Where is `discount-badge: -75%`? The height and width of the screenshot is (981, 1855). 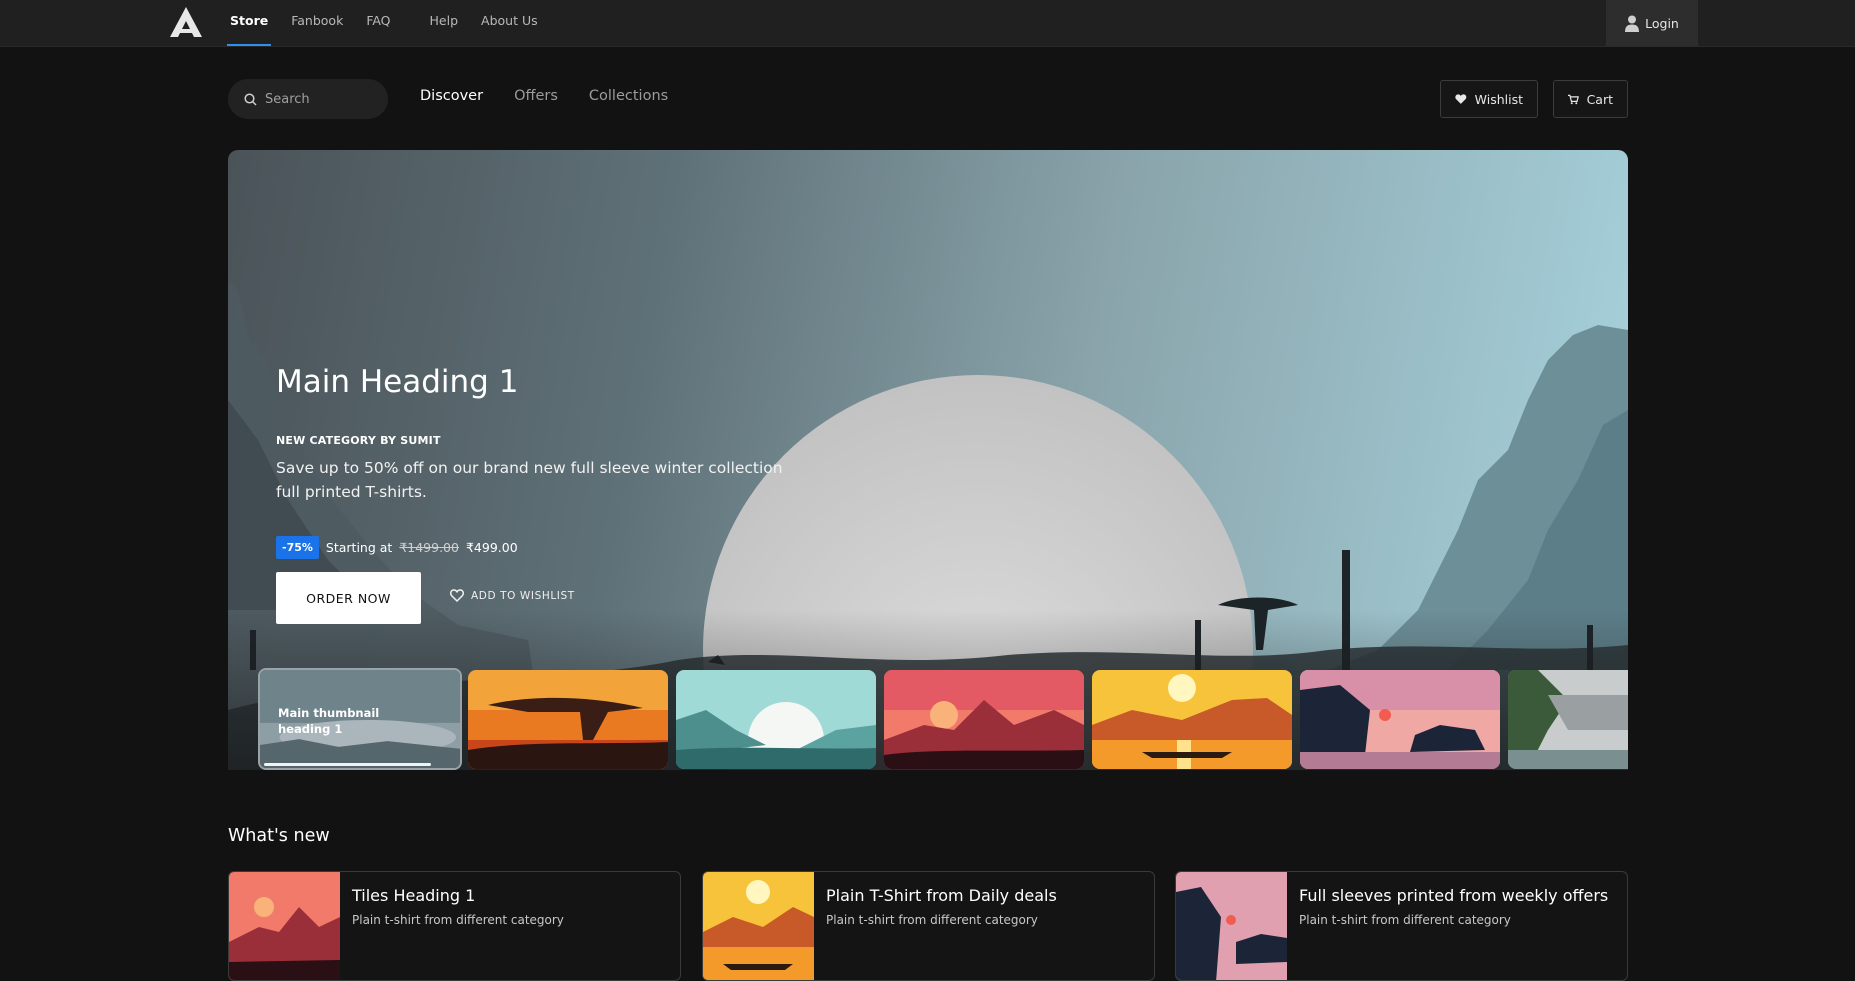
discount-badge: -75% is located at coordinates (297, 547).